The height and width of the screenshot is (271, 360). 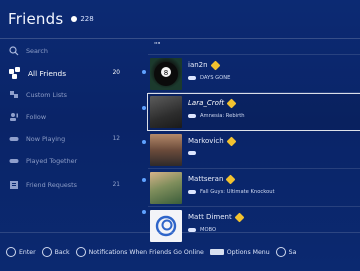 What do you see at coordinates (157, 45) in the screenshot?
I see `friend-name: ""` at bounding box center [157, 45].